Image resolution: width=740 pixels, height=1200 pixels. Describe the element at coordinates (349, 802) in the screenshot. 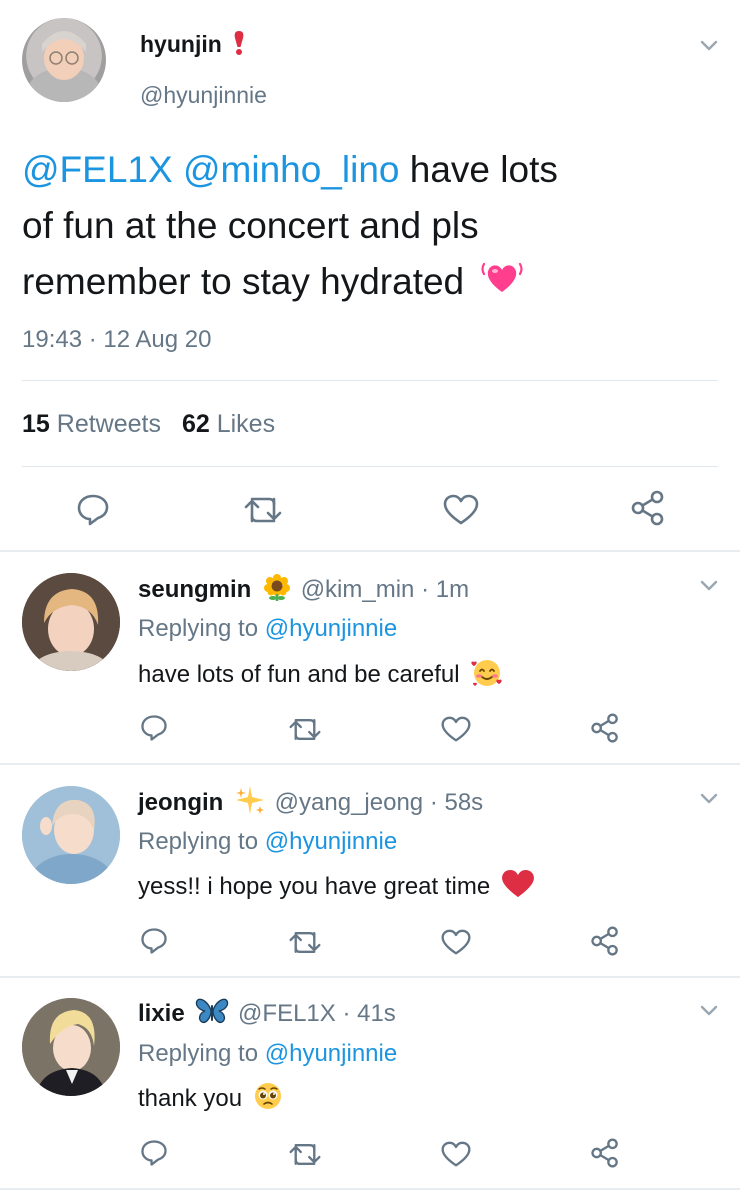

I see `reply-author-handle: @yang_jeong` at that location.